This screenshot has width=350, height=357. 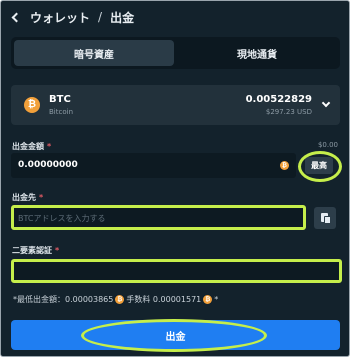 What do you see at coordinates (177, 299) in the screenshot?
I see `fee-amount: 0.00001571` at bounding box center [177, 299].